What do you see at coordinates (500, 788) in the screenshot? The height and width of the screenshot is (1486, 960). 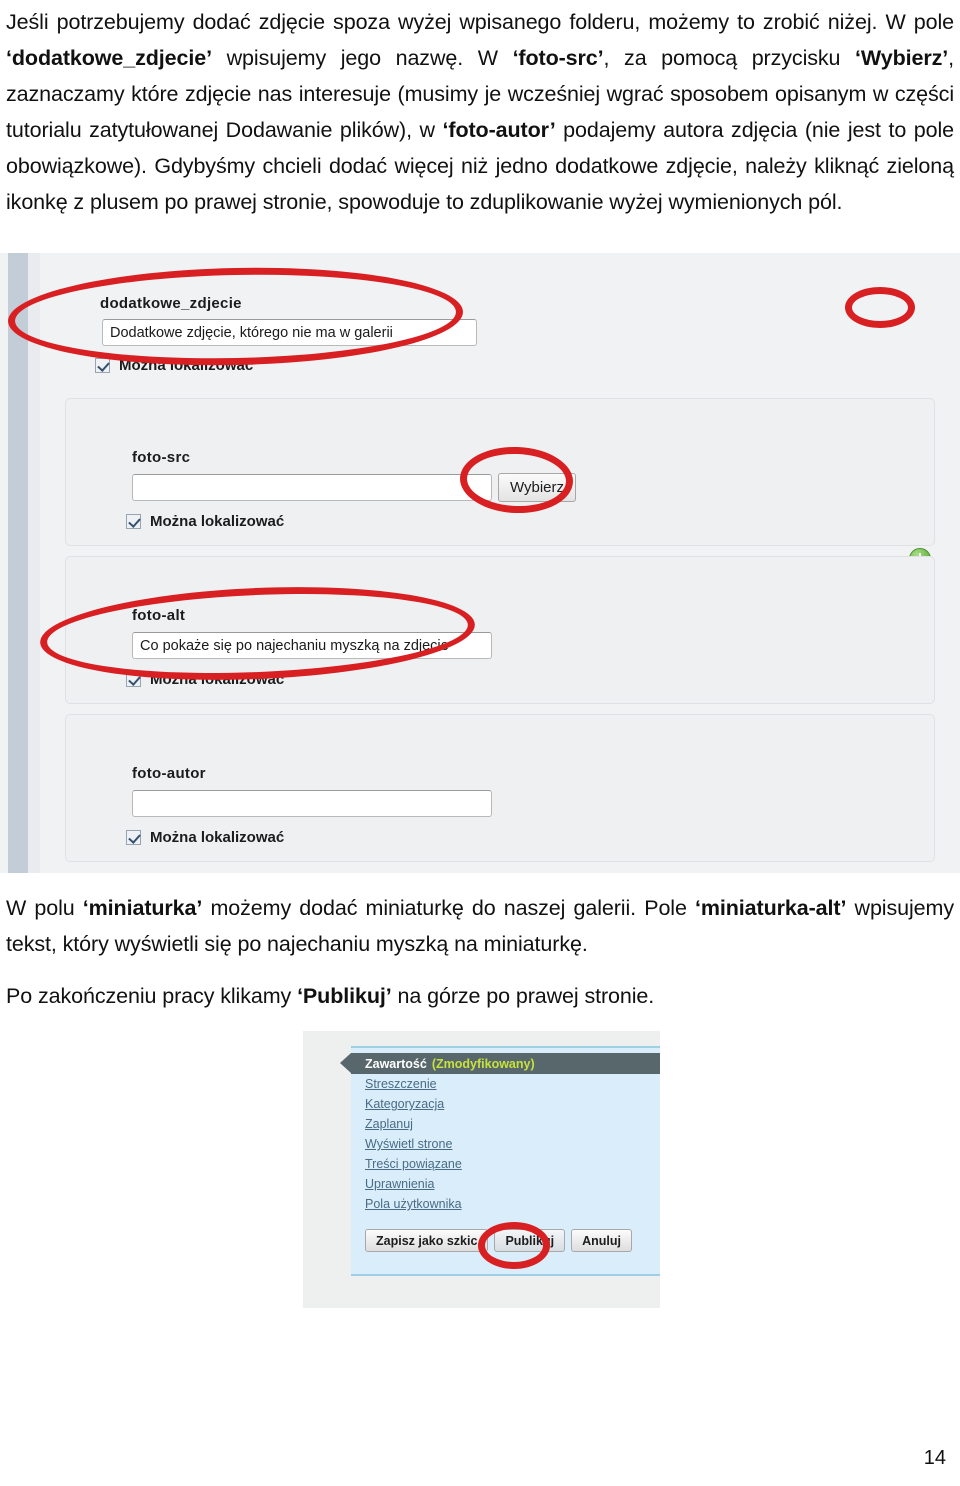 I see `subfield-panel-foto-autor: foto-autor Można lokalizować` at bounding box center [500, 788].